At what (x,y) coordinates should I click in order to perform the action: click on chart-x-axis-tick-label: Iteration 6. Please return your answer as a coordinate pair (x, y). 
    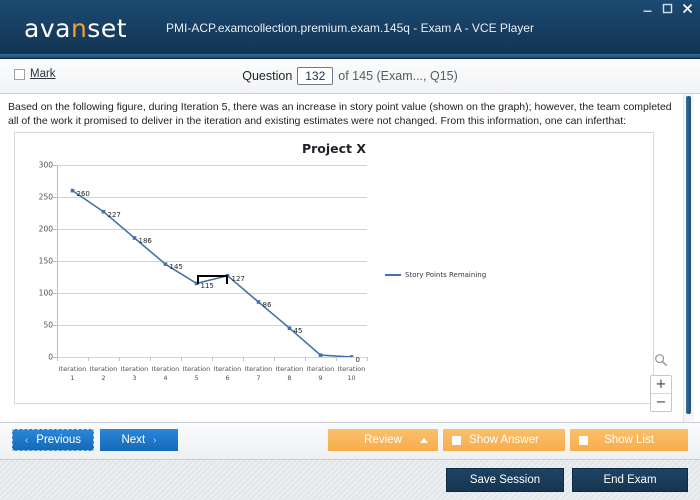
    Looking at the image, I should click on (227, 373).